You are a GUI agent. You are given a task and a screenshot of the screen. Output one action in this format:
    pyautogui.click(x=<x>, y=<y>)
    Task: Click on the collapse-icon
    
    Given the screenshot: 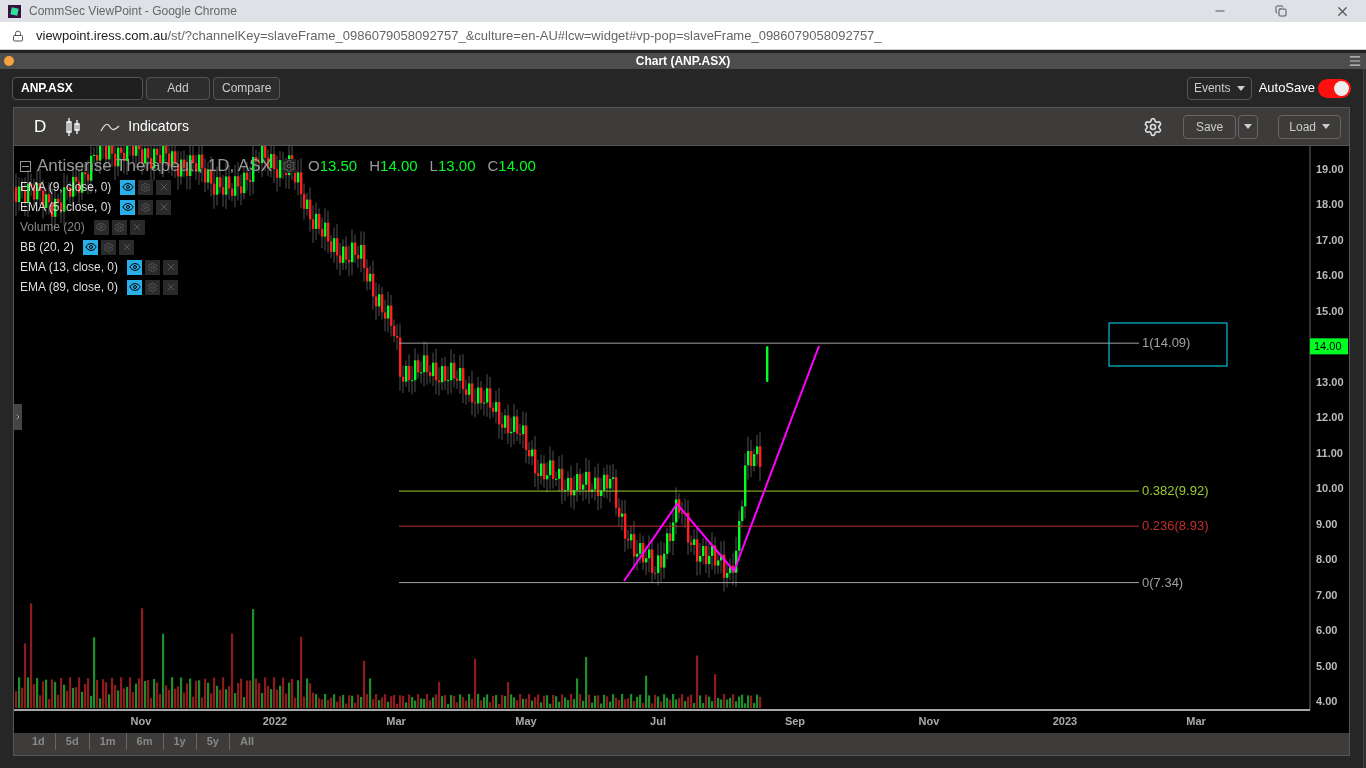 What is the action you would take?
    pyautogui.click(x=25, y=166)
    